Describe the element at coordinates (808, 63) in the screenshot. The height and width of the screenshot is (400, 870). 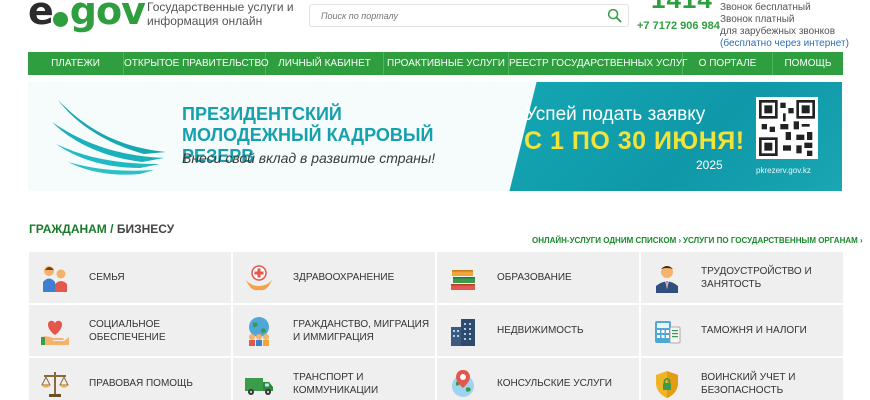
I see `nav-help: ПОМОЩЬ` at that location.